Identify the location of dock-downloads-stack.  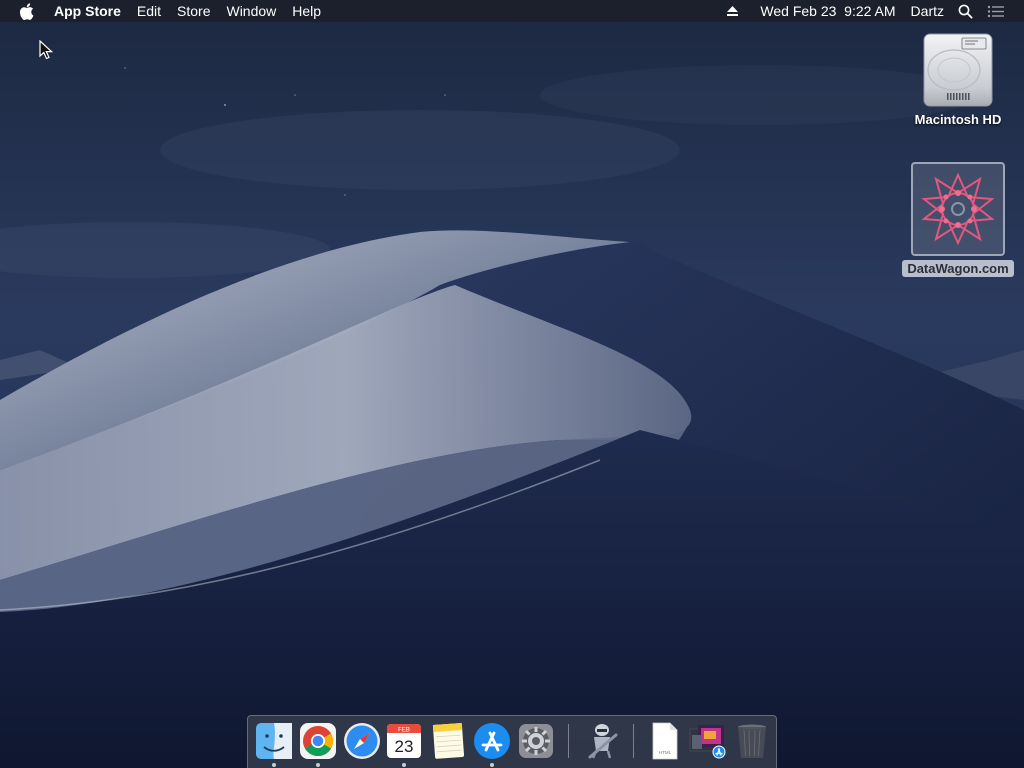
(708, 741).